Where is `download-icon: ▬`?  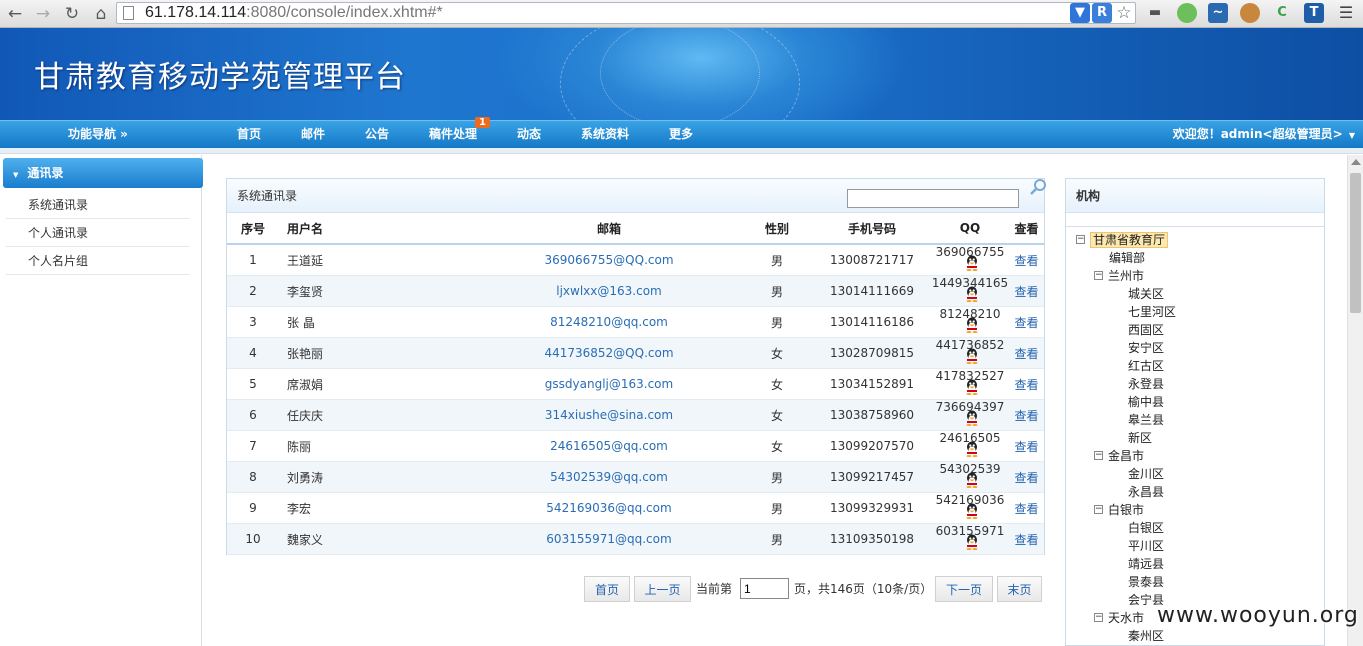 download-icon: ▬ is located at coordinates (1155, 13).